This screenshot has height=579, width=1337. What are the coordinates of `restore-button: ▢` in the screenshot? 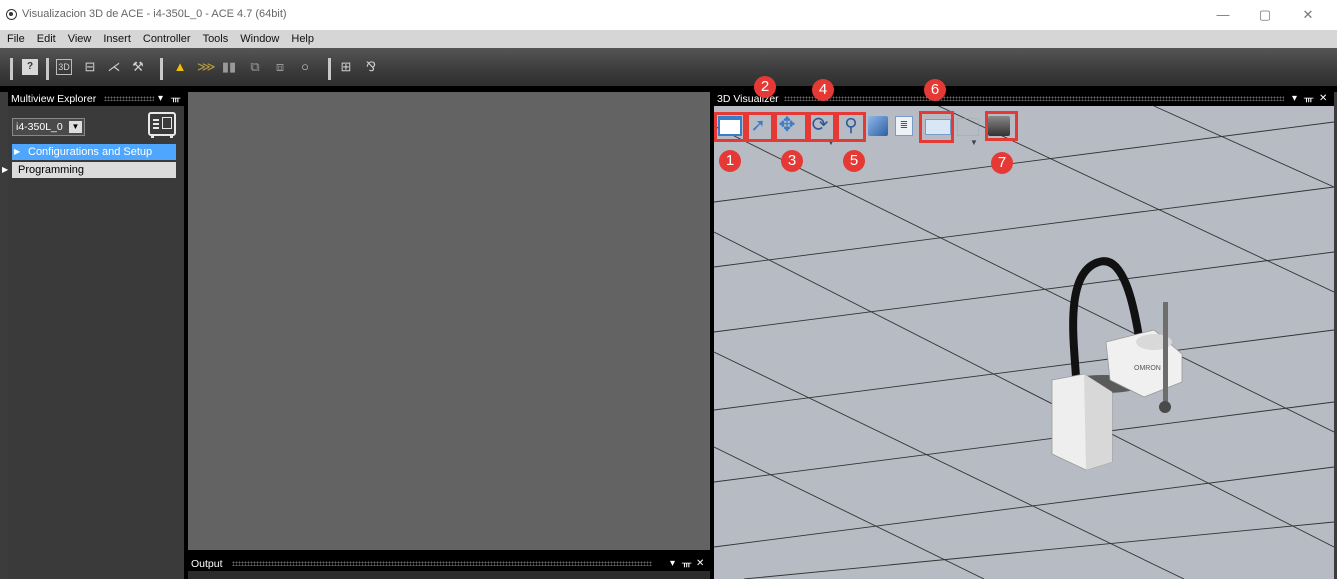 It's located at (1265, 15).